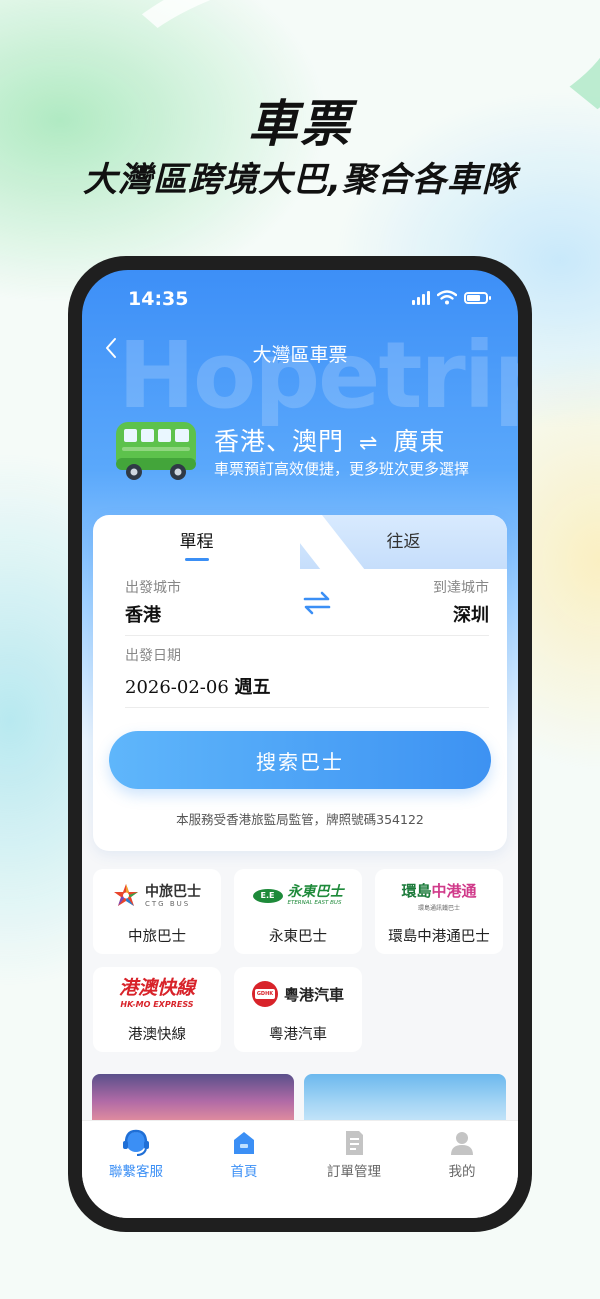  Describe the element at coordinates (300, 180) in the screenshot. I see `promo-subtitle: 大灣區跨境大巴,聚合各車隊` at that location.